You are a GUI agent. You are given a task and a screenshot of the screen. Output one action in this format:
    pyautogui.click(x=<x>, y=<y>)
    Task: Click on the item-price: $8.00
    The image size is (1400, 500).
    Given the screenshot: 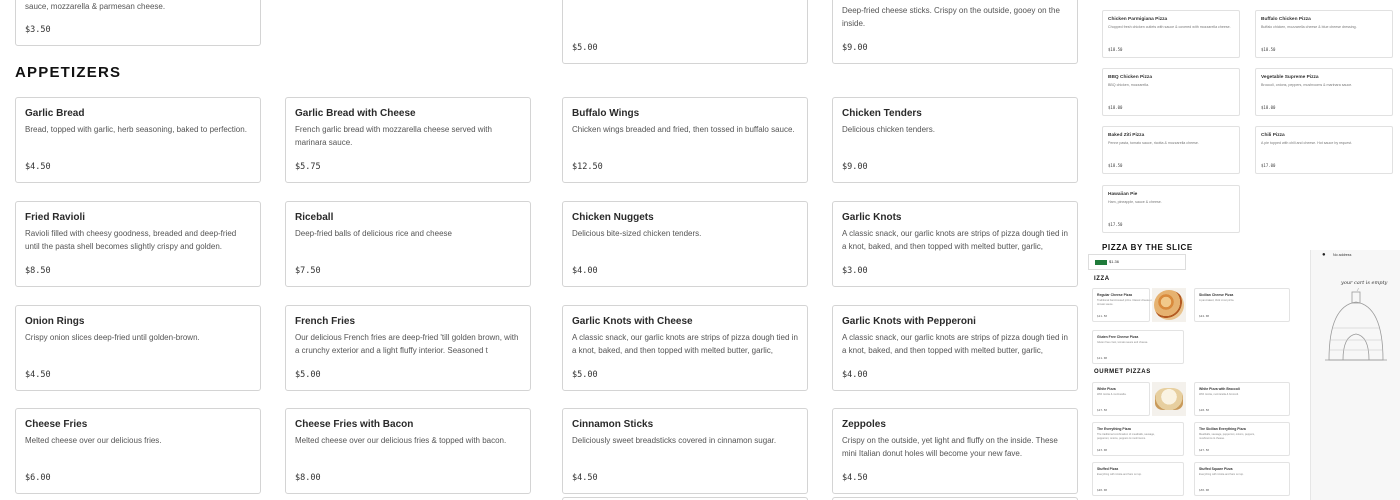 What is the action you would take?
    pyautogui.click(x=308, y=478)
    